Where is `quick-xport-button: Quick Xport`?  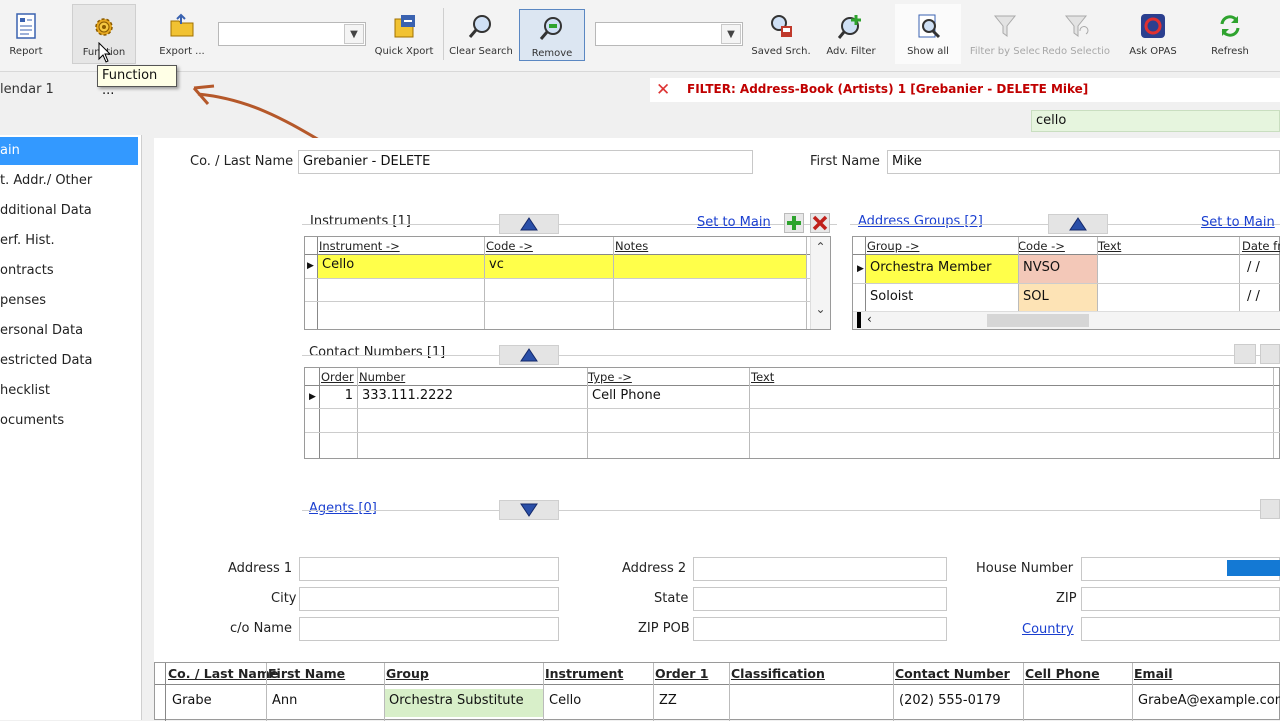 quick-xport-button: Quick Xport is located at coordinates (404, 34).